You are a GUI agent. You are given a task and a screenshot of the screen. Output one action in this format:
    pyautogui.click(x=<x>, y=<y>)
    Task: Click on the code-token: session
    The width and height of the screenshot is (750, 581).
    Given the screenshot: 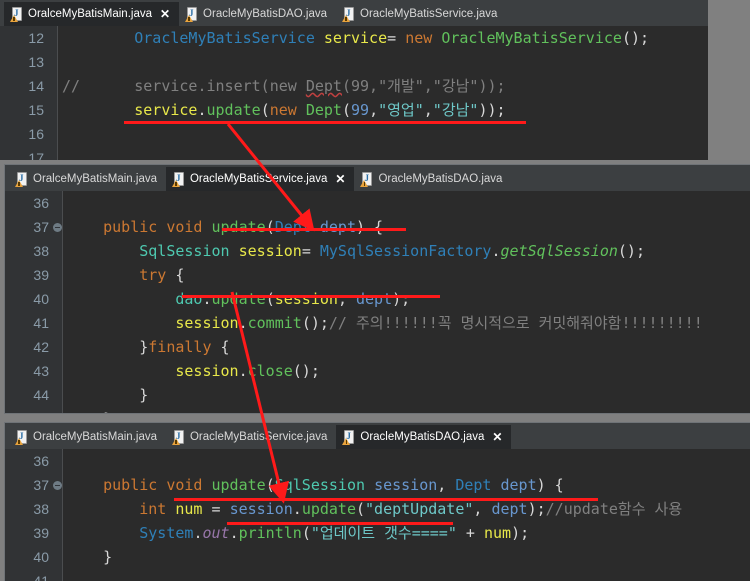 What is the action you would take?
    pyautogui.click(x=207, y=323)
    